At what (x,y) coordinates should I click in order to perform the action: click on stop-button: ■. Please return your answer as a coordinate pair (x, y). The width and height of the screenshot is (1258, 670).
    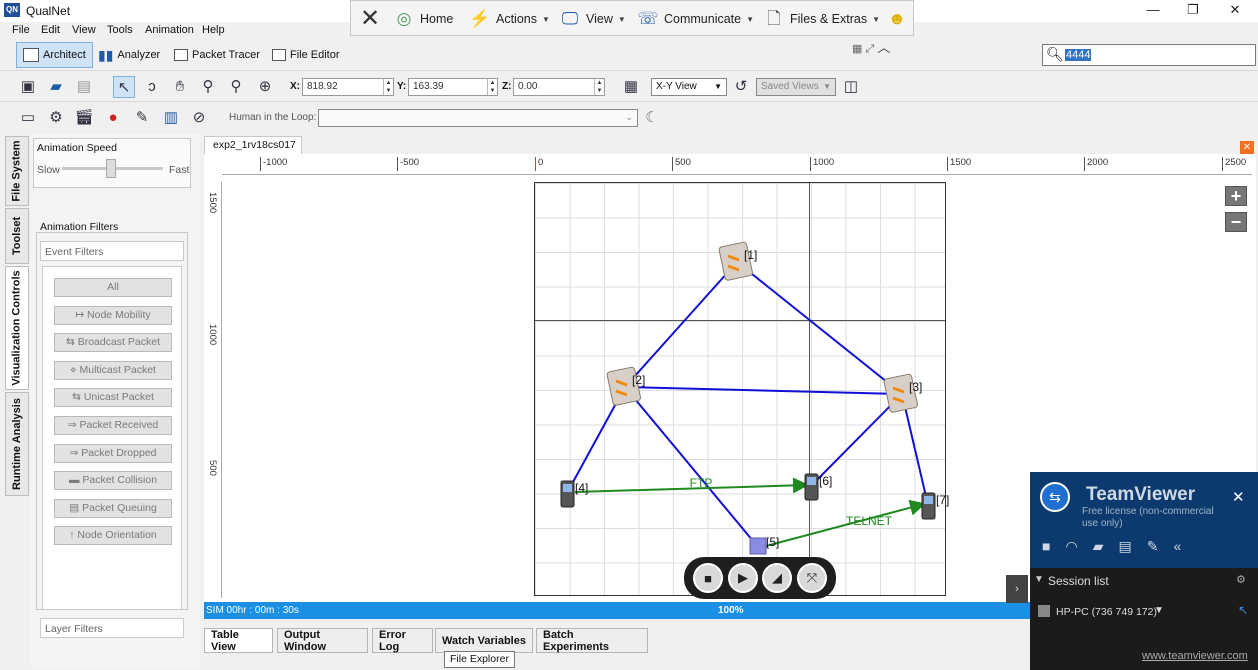
    Looking at the image, I should click on (708, 578).